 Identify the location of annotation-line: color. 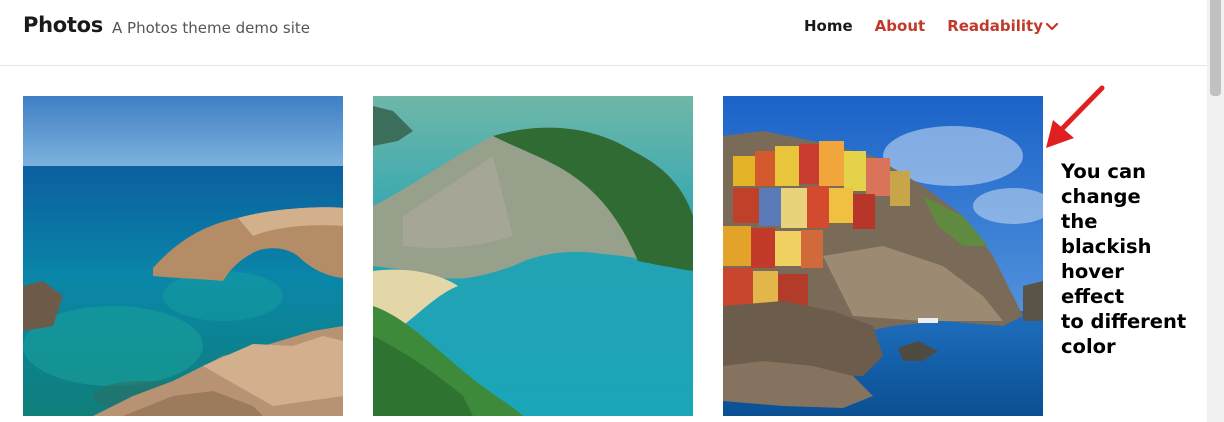
(1088, 346).